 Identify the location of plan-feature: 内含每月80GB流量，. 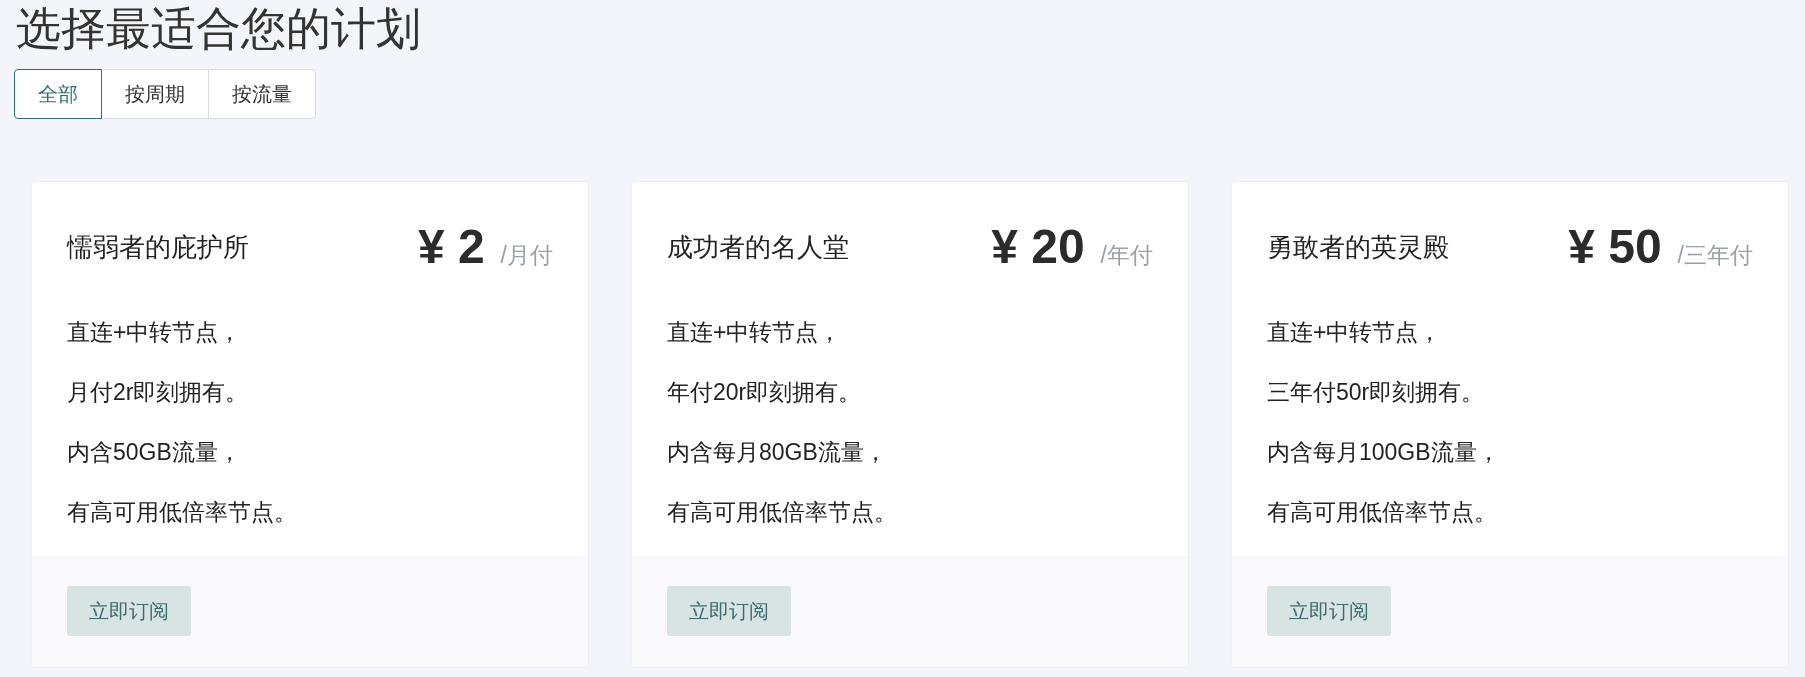
(777, 452).